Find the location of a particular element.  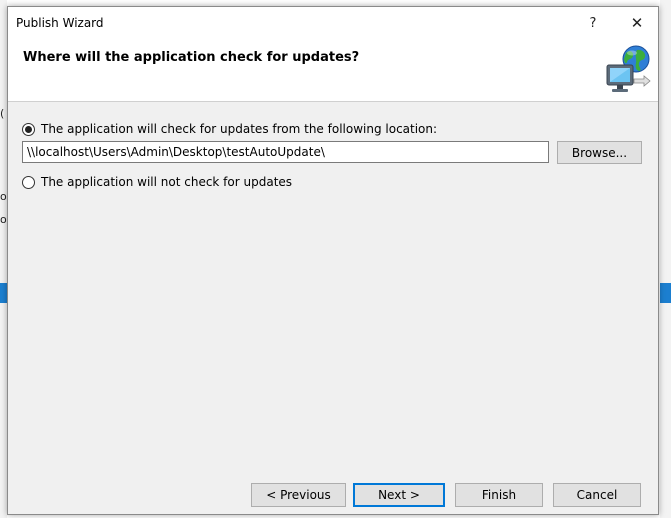

background-selection-bar-left is located at coordinates (3, 293).